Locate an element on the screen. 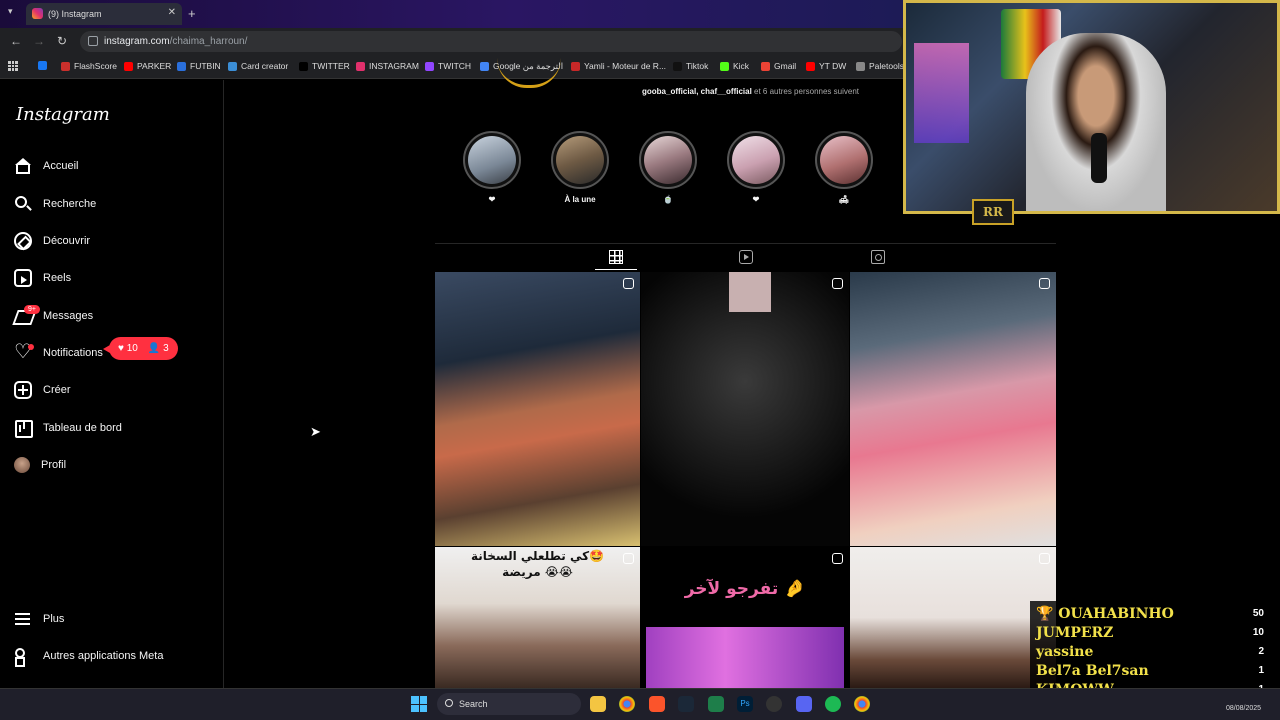 The height and width of the screenshot is (720, 1280). reload-icon: ↻ is located at coordinates (62, 41).